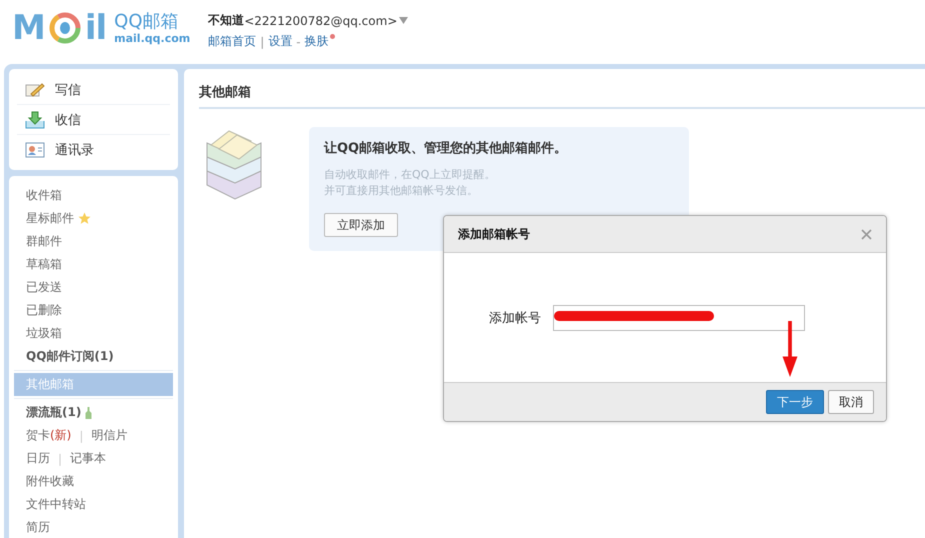  Describe the element at coordinates (54, 412) in the screenshot. I see `folder-link: 漂流瓶(1)` at that location.